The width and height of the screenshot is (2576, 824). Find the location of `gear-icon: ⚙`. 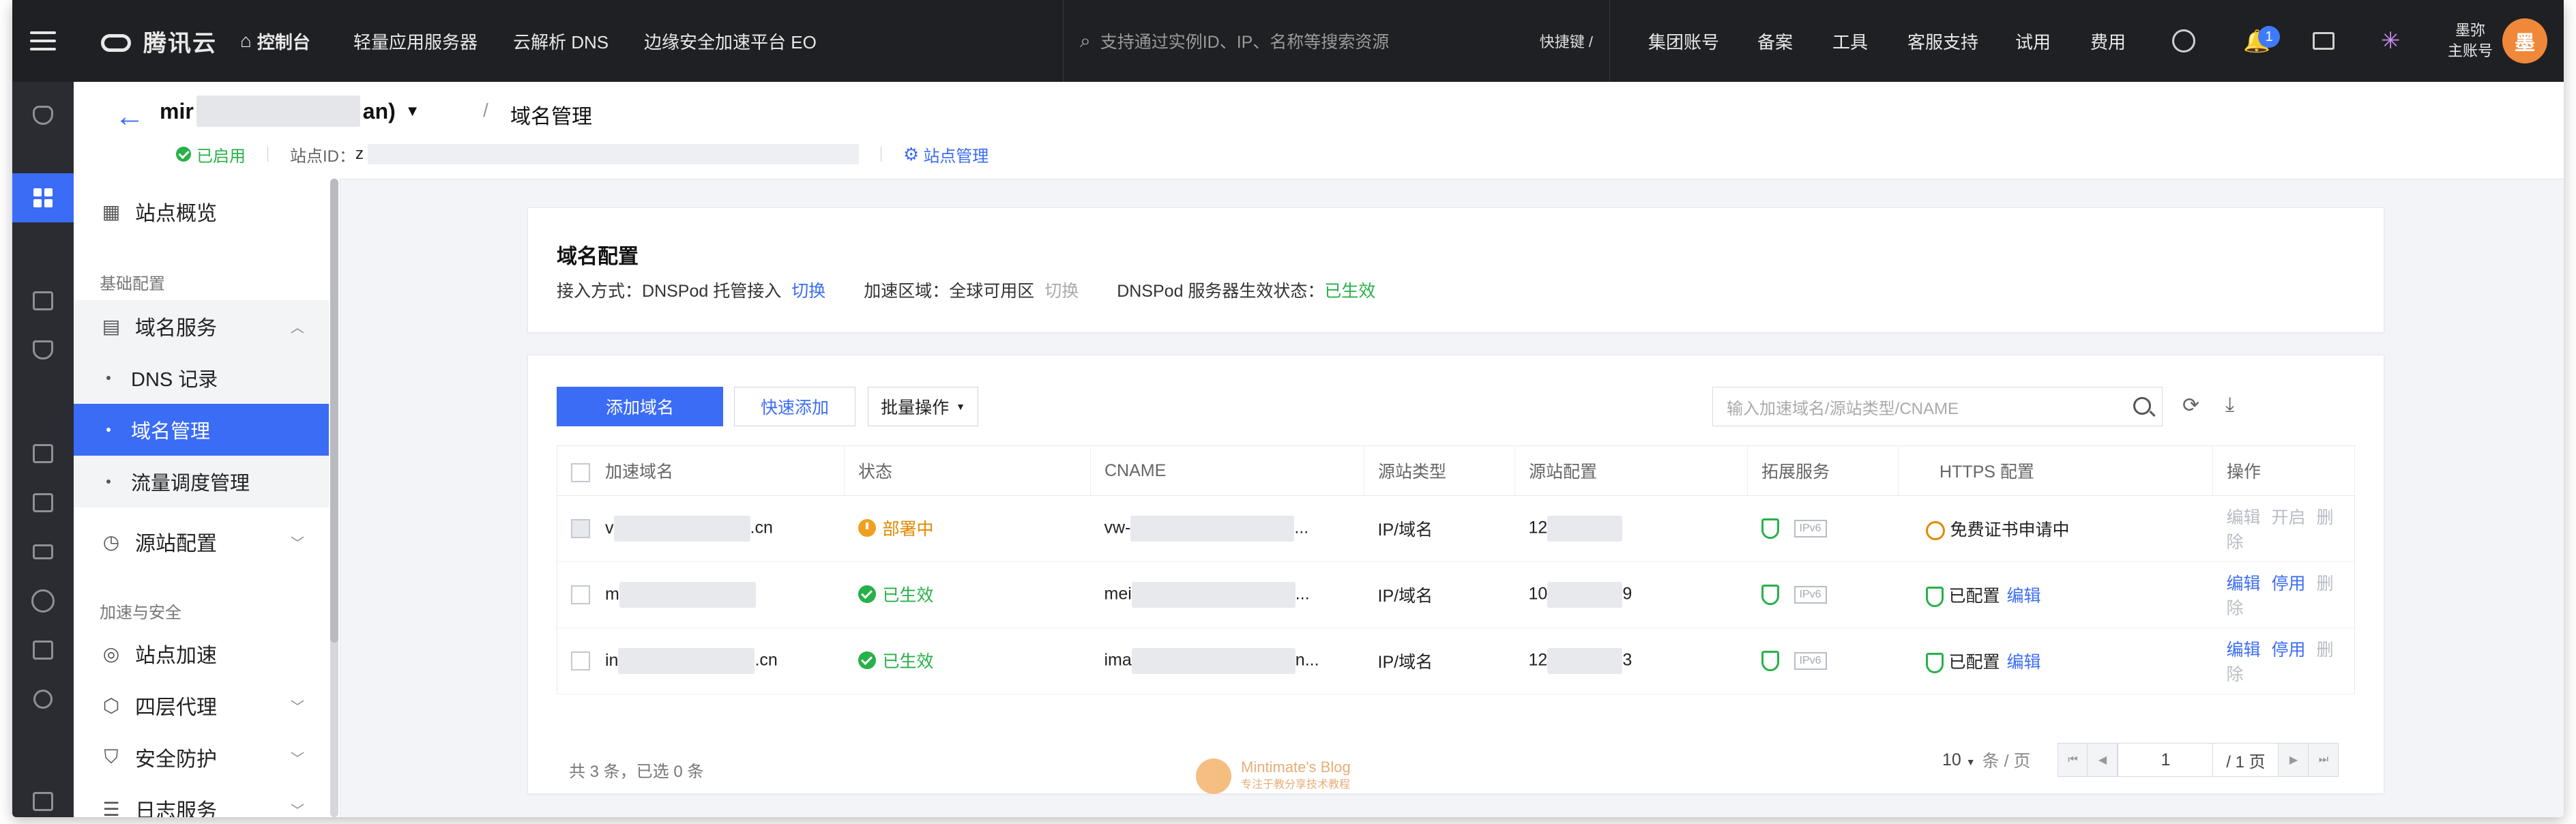

gear-icon: ⚙ is located at coordinates (912, 153).